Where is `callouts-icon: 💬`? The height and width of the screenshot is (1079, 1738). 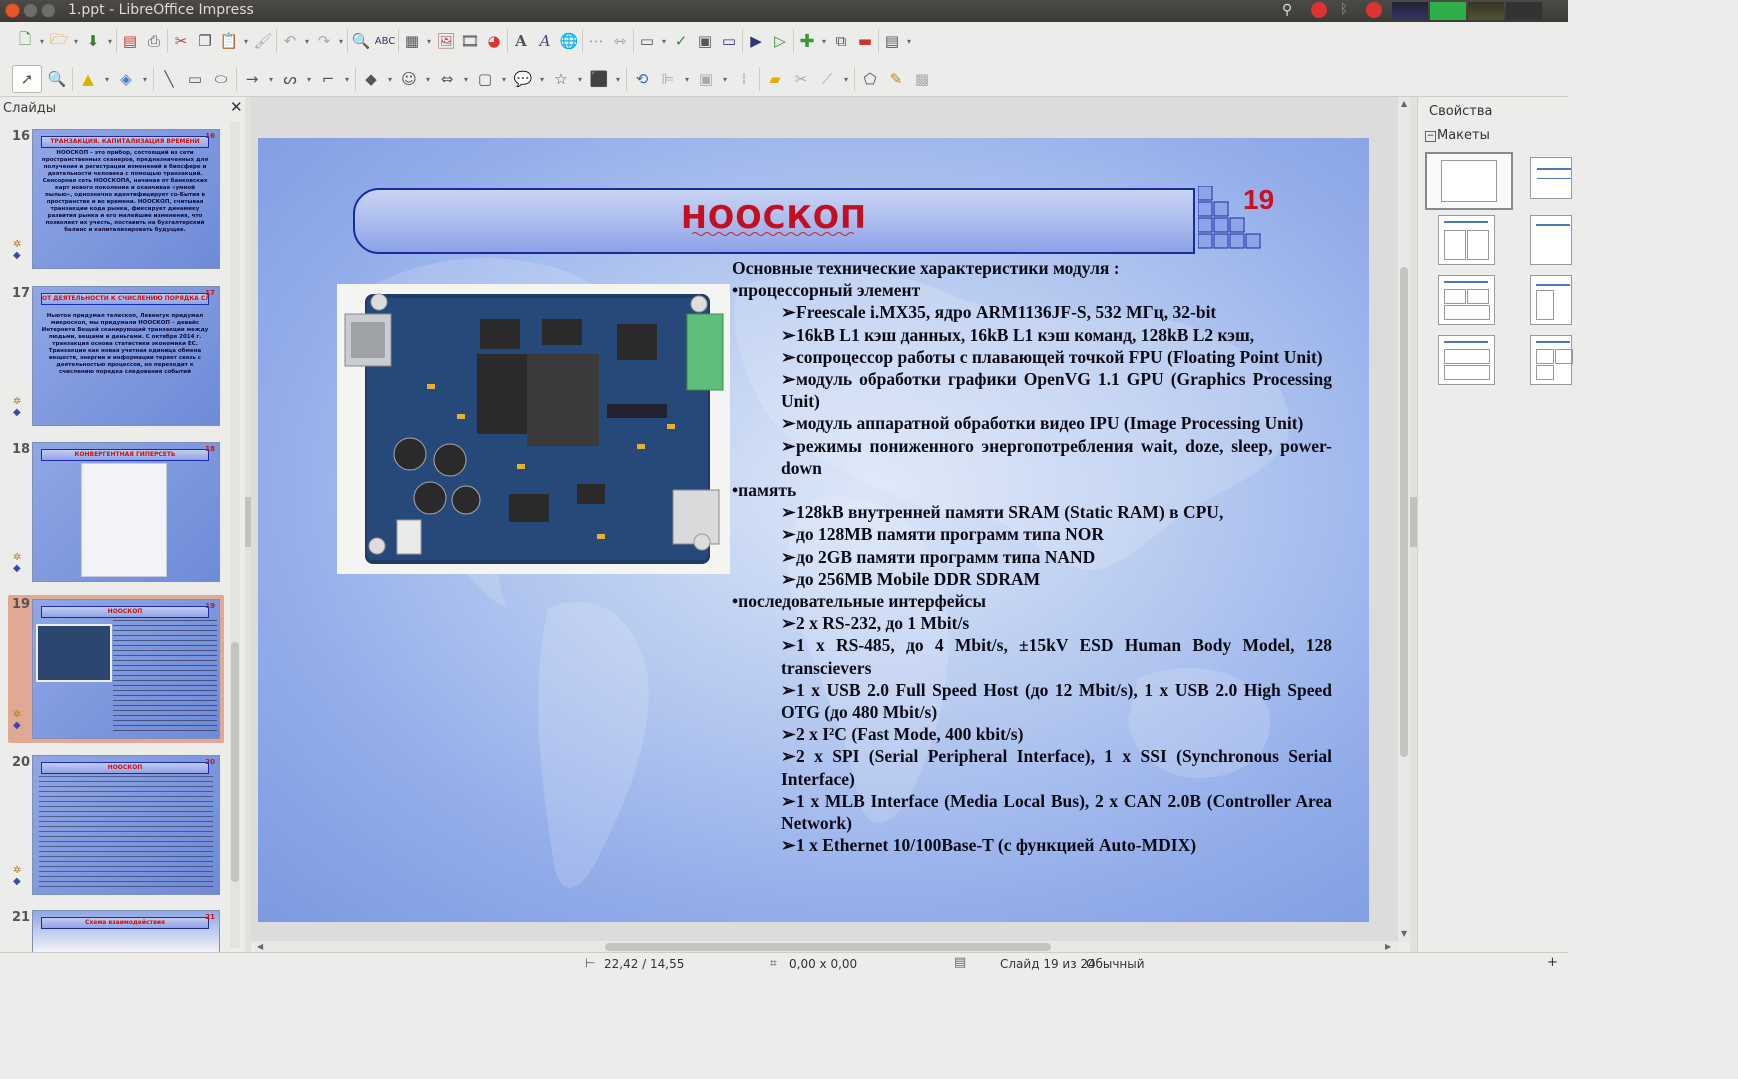
callouts-icon: 💬 is located at coordinates (523, 79).